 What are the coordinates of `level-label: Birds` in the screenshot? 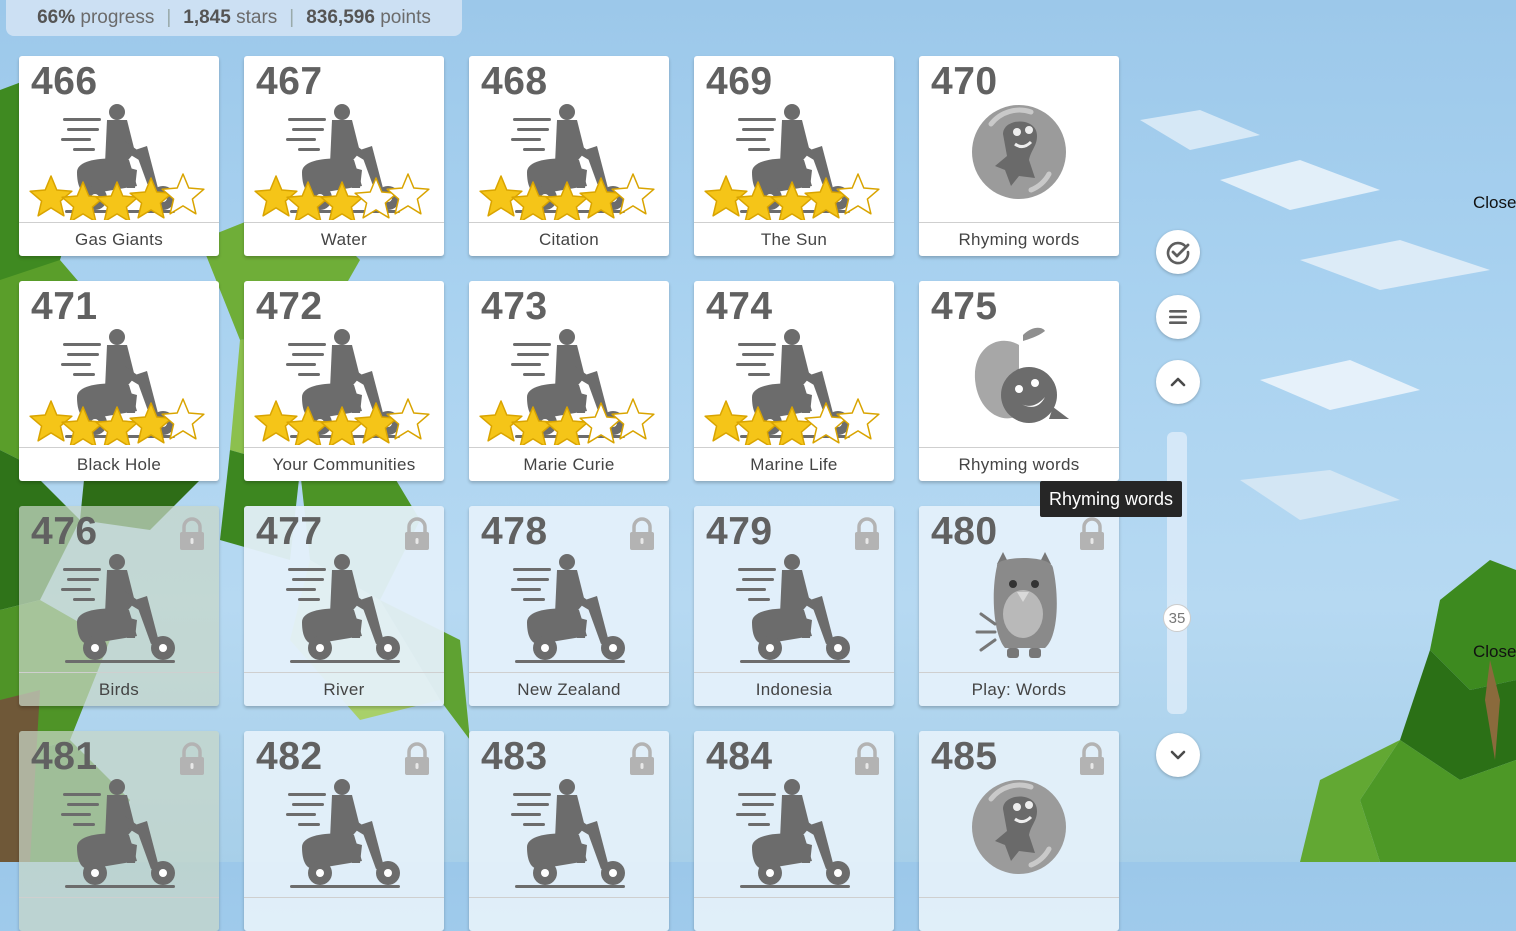 It's located at (119, 689).